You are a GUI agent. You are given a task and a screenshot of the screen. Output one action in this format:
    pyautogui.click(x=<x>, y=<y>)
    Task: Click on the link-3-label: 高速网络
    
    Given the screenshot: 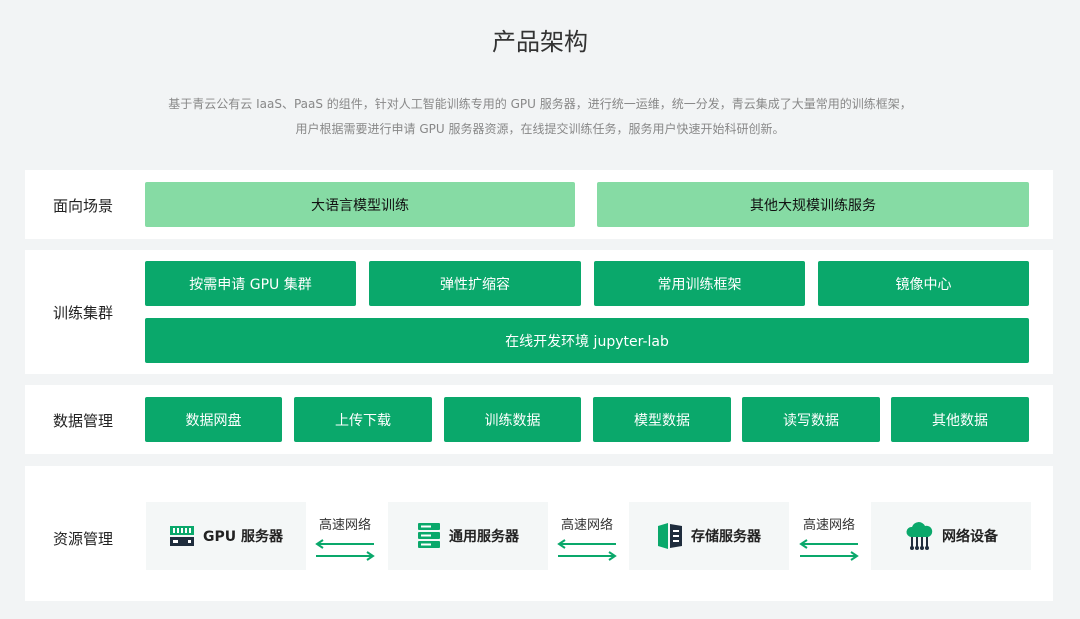 What is the action you would take?
    pyautogui.click(x=828, y=525)
    